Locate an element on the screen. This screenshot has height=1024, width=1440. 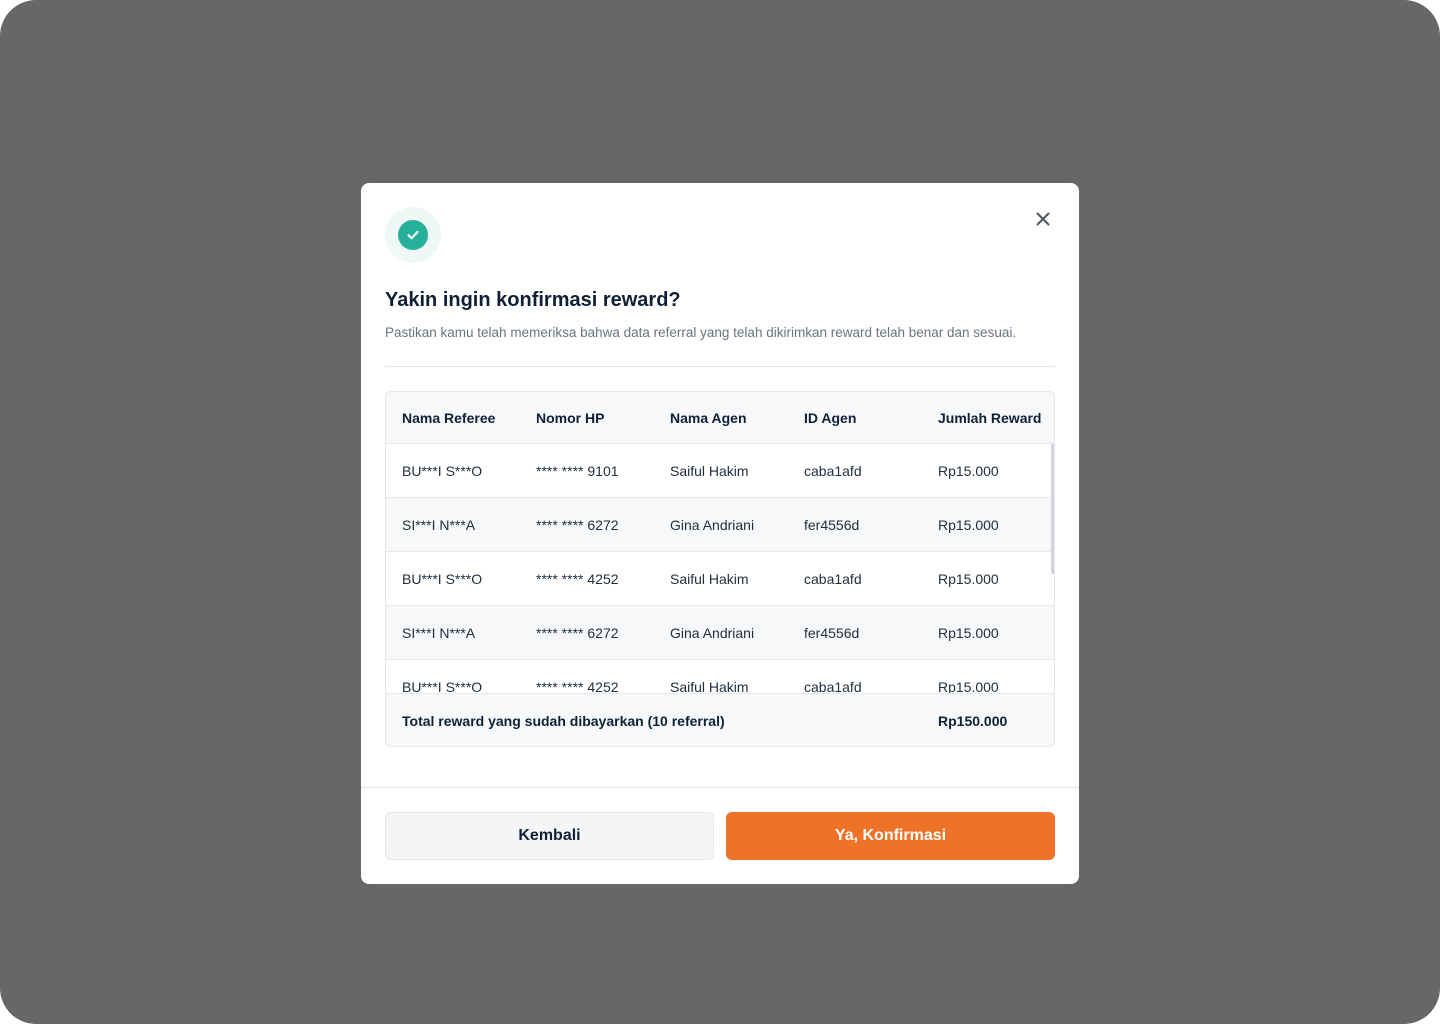
table-scrollbar is located at coordinates (1052, 509).